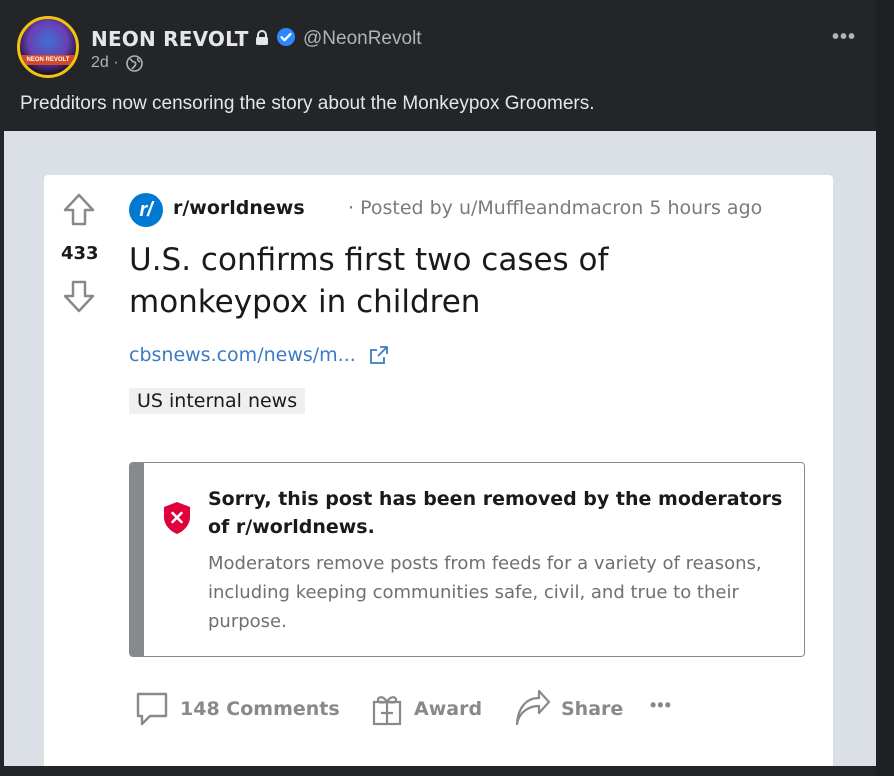 This screenshot has width=894, height=776. Describe the element at coordinates (661, 705) in the screenshot. I see `reddit-more-icon: •••` at that location.